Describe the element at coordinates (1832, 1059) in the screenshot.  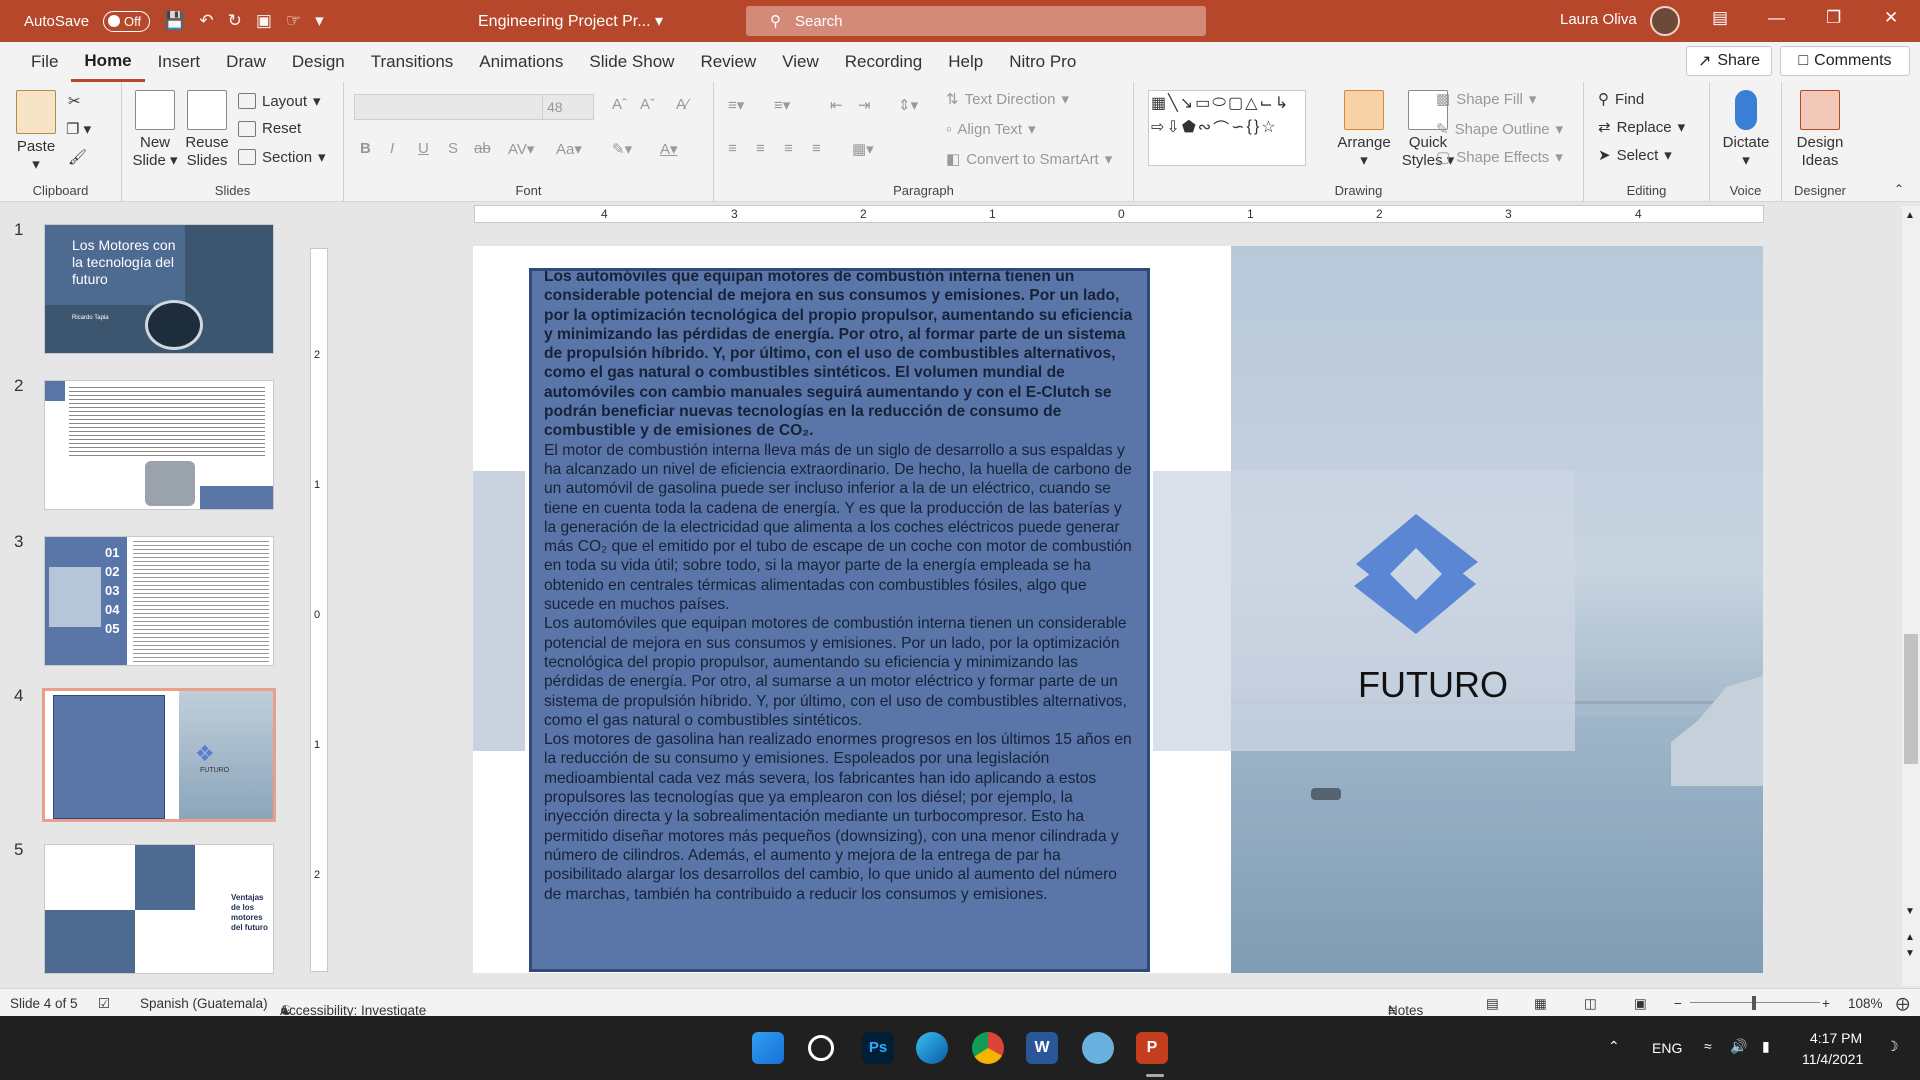
I see `clock-date: 11/4/2021` at that location.